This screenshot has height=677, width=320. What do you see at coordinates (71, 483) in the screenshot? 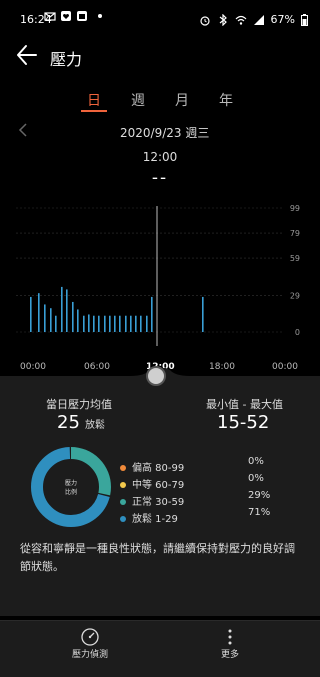
I see `donut-center-label-line1: 壓力` at bounding box center [71, 483].